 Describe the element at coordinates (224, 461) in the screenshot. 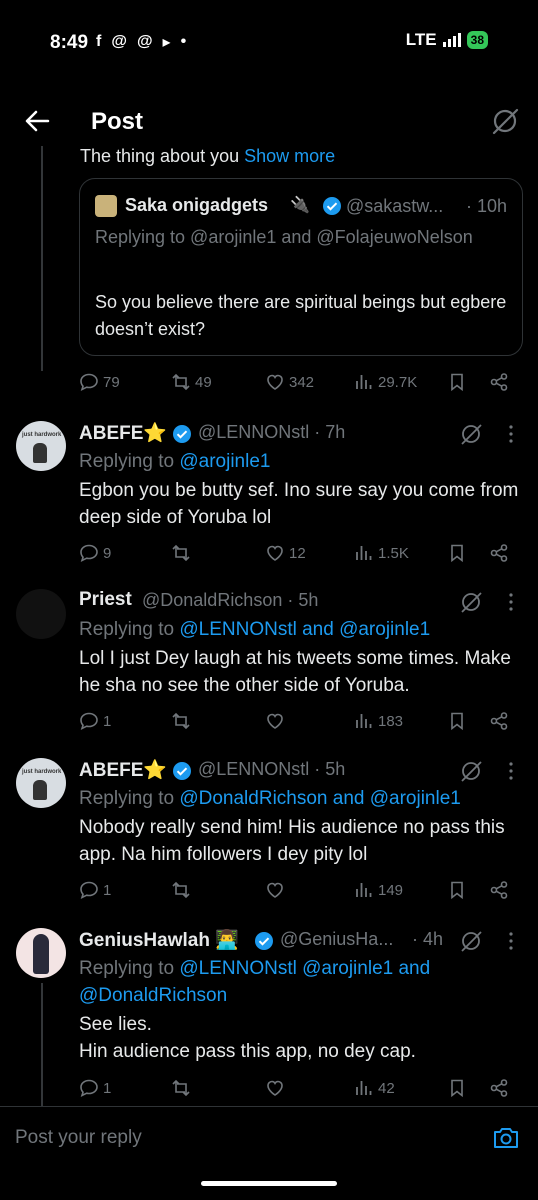

I see `replying-to-users: @arojinle1` at that location.